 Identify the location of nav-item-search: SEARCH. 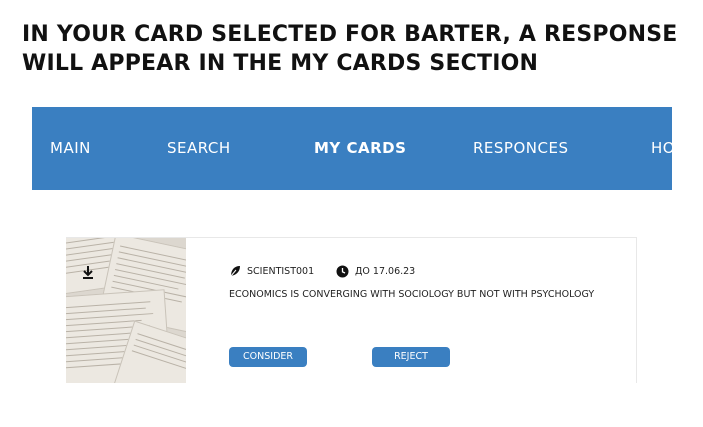
(199, 148).